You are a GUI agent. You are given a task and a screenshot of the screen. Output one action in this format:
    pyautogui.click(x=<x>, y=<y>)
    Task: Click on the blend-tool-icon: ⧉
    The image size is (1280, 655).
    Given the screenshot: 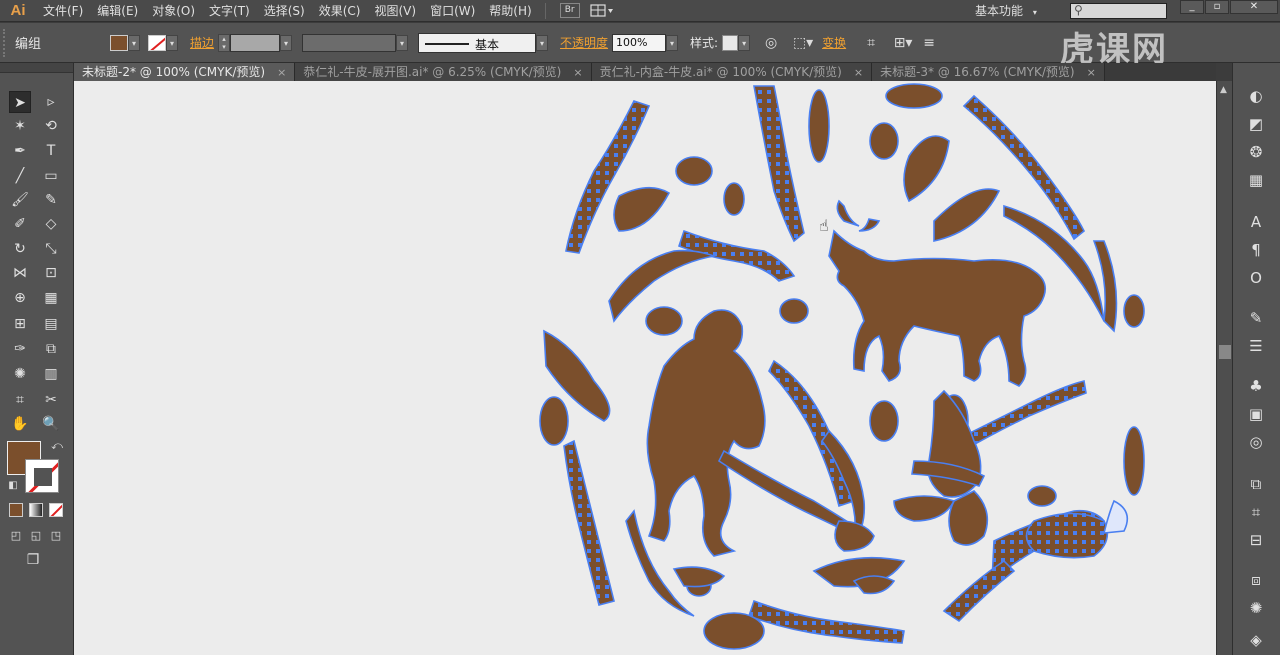 What is the action you would take?
    pyautogui.click(x=51, y=349)
    